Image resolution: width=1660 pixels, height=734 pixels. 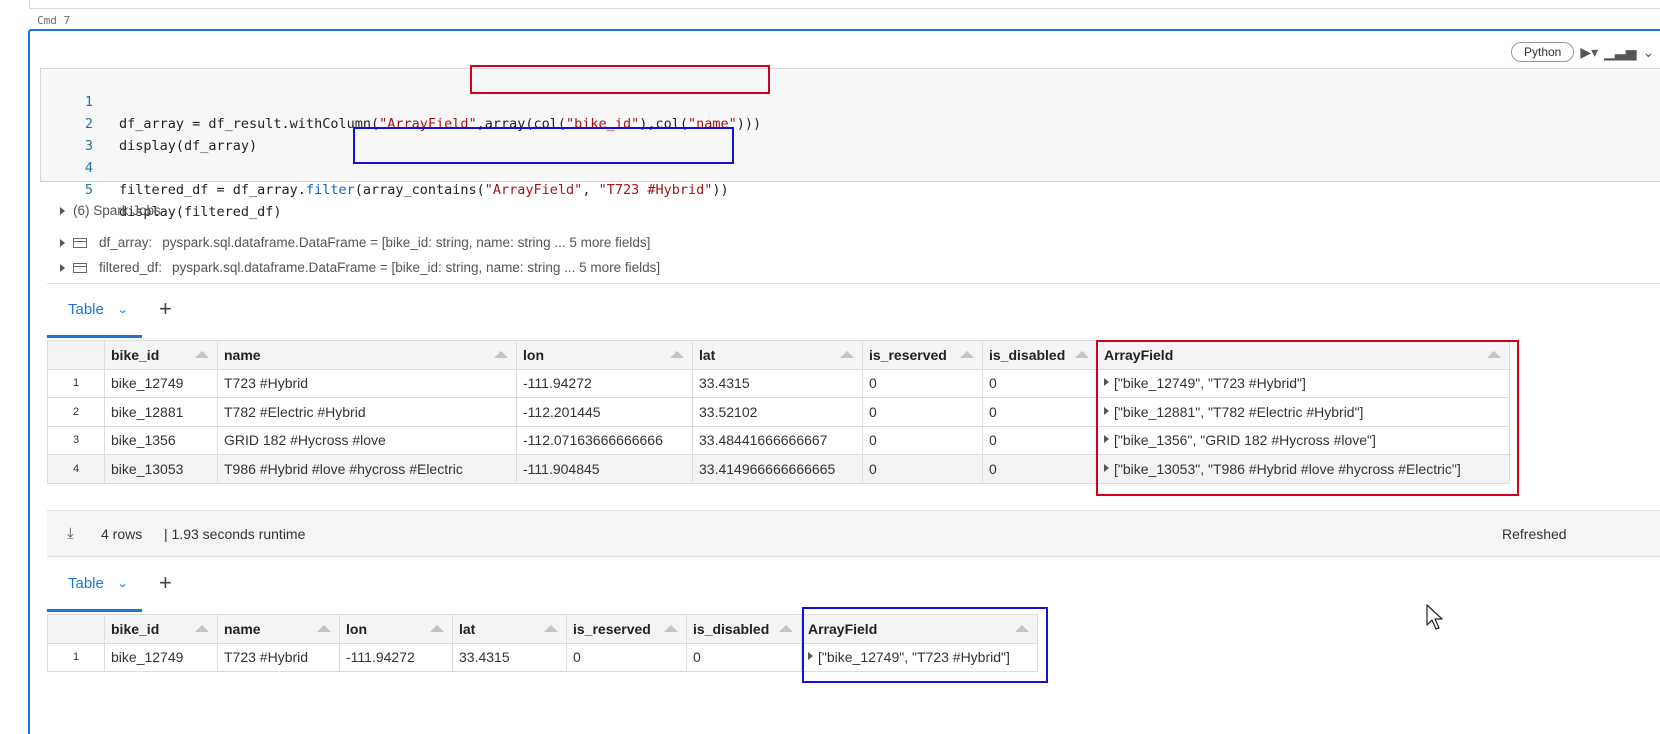 I want to click on dataframe-name: df_array:, so click(x=126, y=242).